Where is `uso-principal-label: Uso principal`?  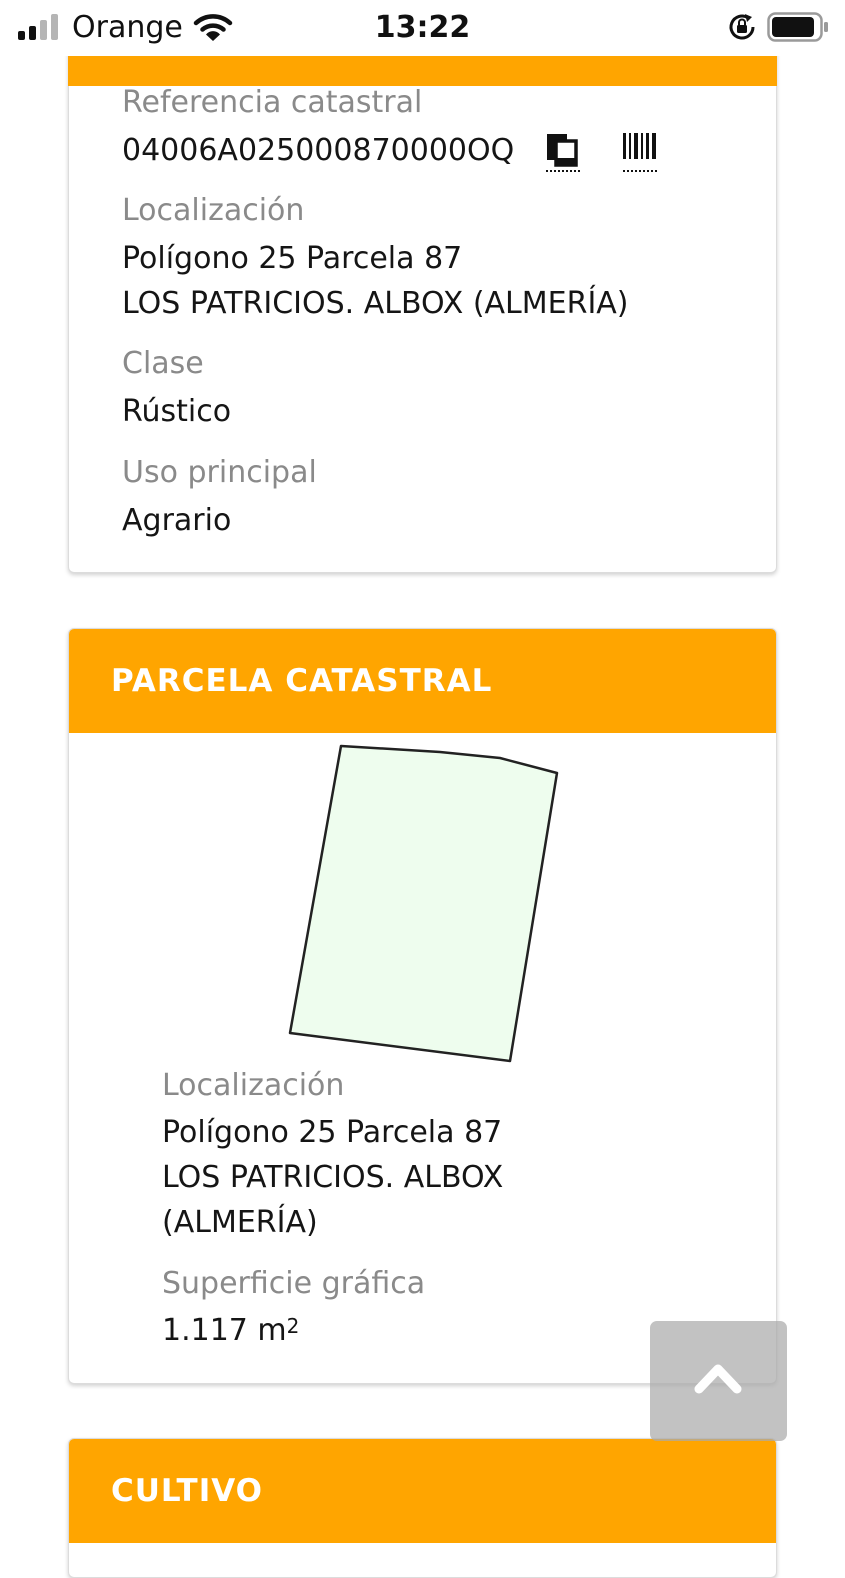 uso-principal-label: Uso principal is located at coordinates (219, 472).